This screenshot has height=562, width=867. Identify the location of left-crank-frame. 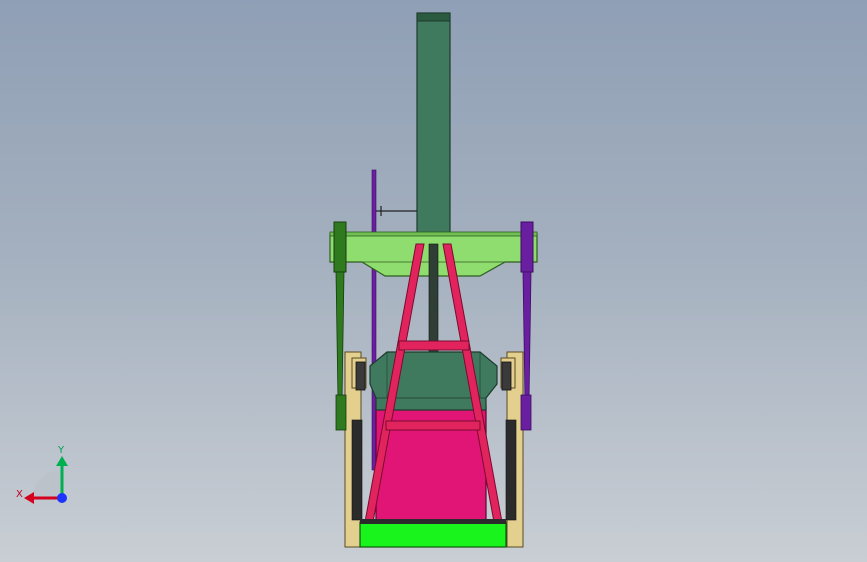
(355, 449).